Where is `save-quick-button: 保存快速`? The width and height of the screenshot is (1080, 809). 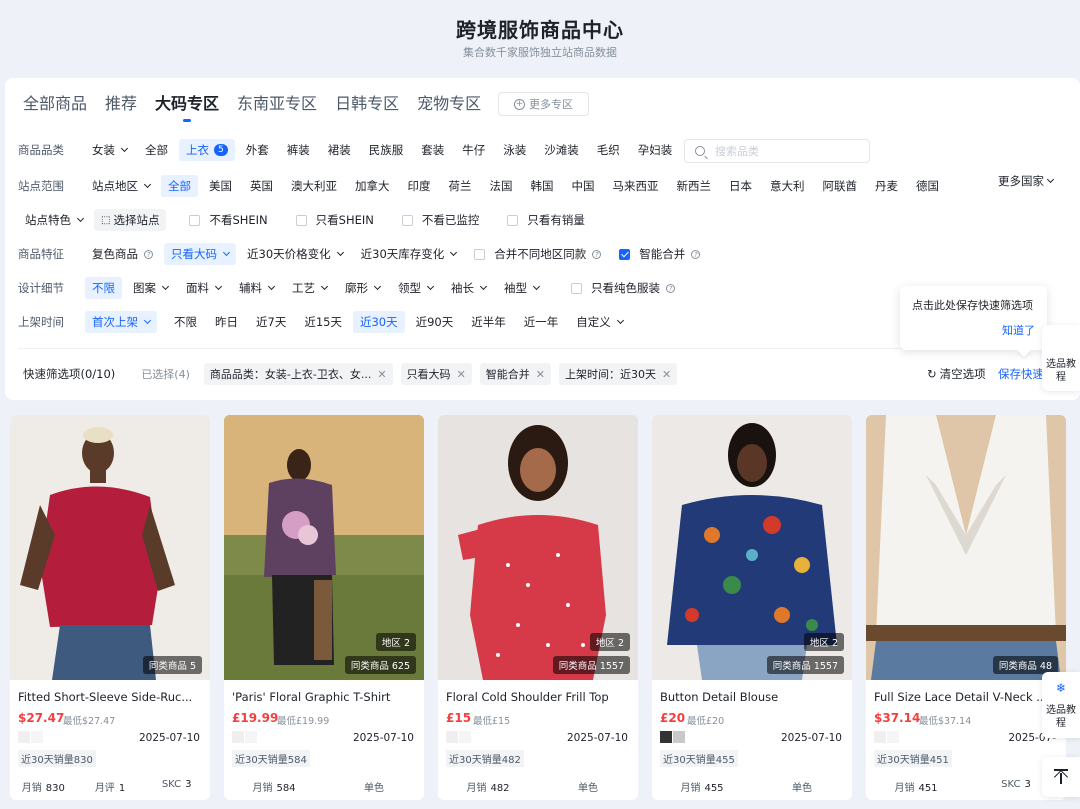
save-quick-button: 保存快速 is located at coordinates (1021, 374).